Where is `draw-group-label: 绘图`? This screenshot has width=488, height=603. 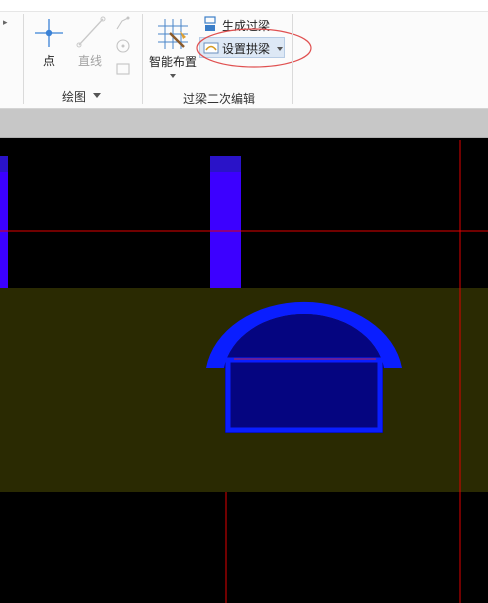
draw-group-label: 绘图 is located at coordinates (74, 97).